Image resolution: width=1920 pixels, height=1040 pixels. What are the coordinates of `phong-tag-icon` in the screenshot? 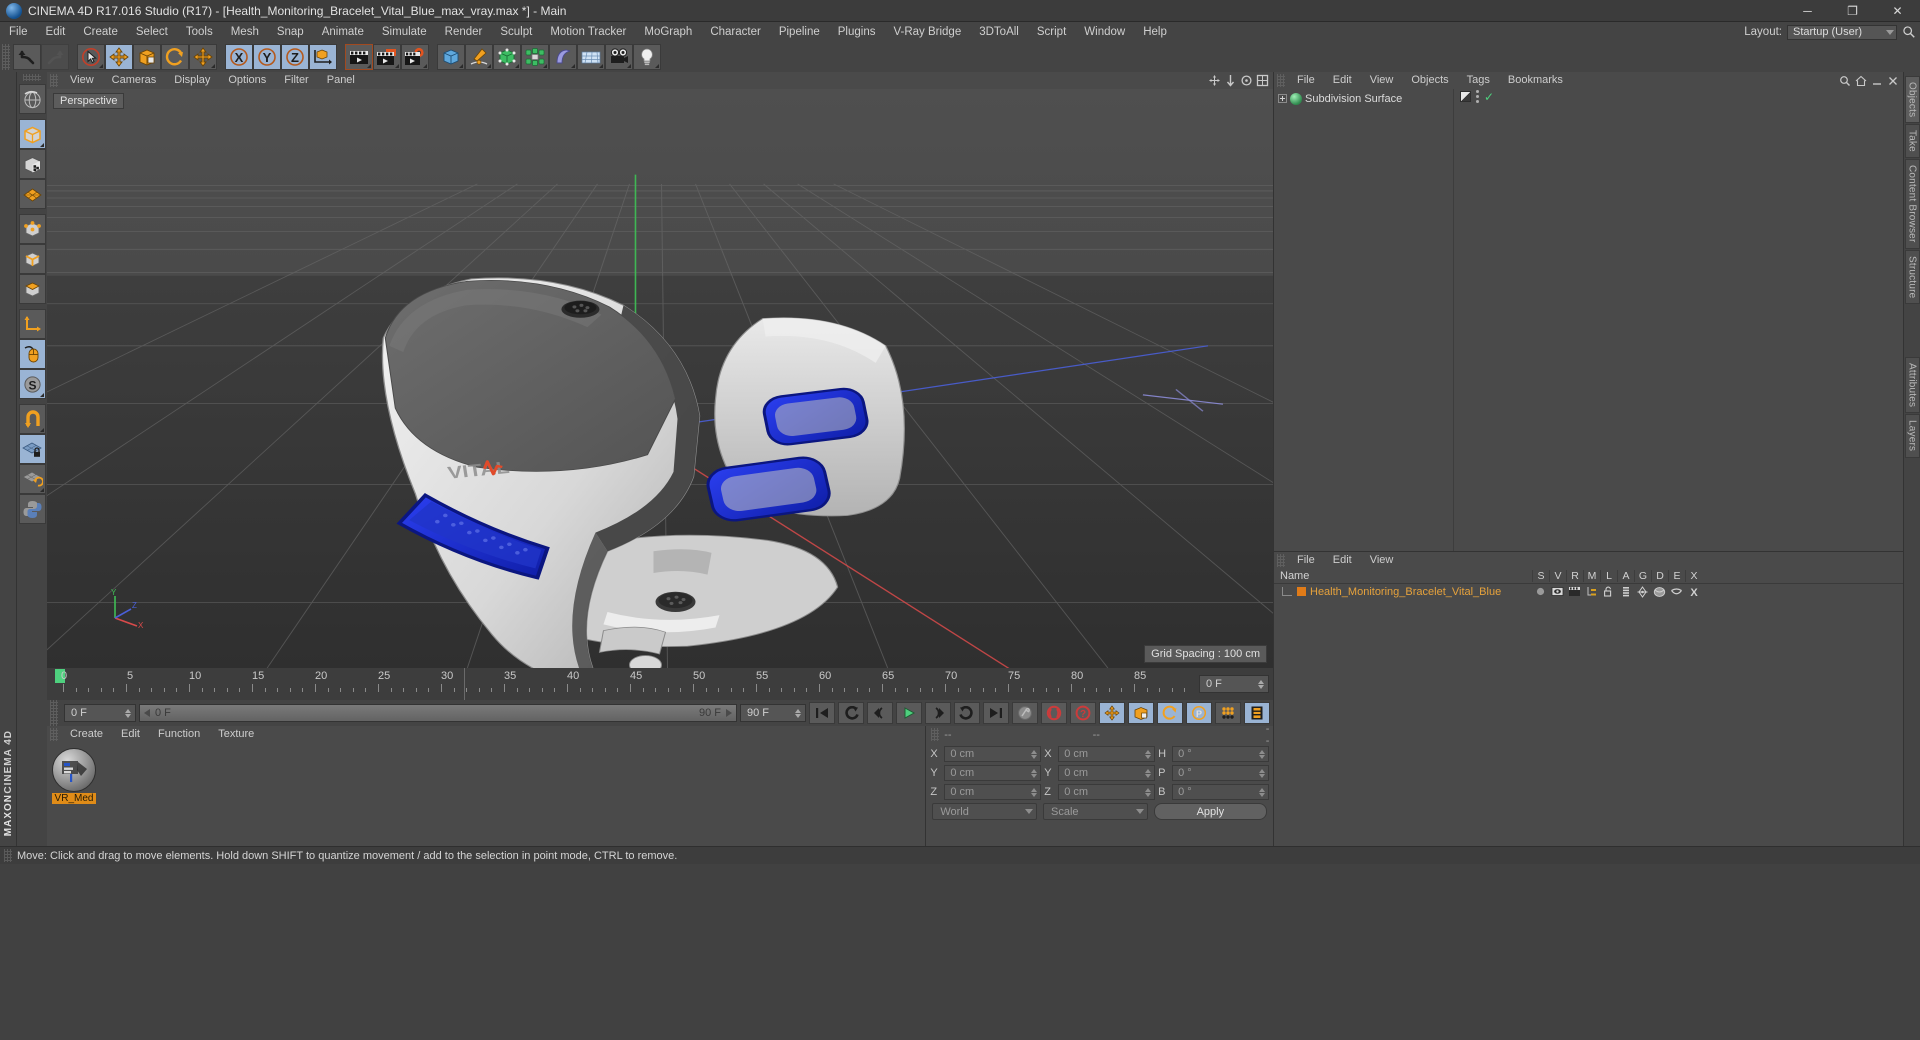 It's located at (1465, 96).